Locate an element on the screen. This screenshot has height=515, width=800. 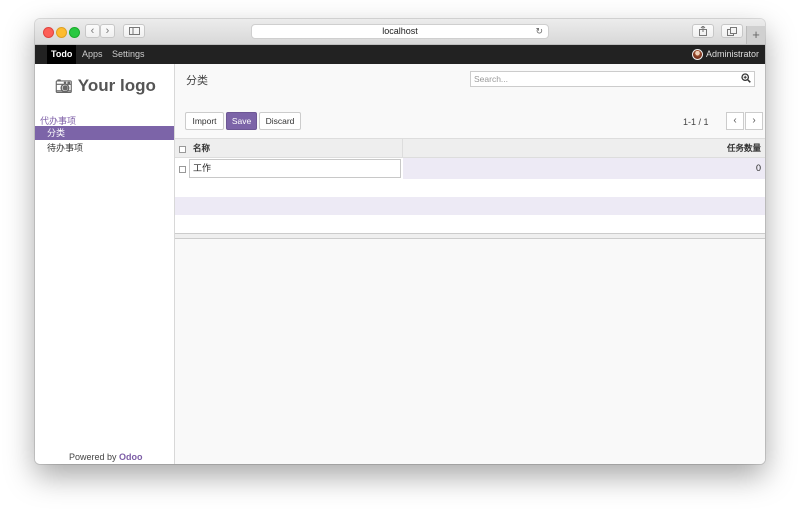
forward-button: › is located at coordinates (107, 31).